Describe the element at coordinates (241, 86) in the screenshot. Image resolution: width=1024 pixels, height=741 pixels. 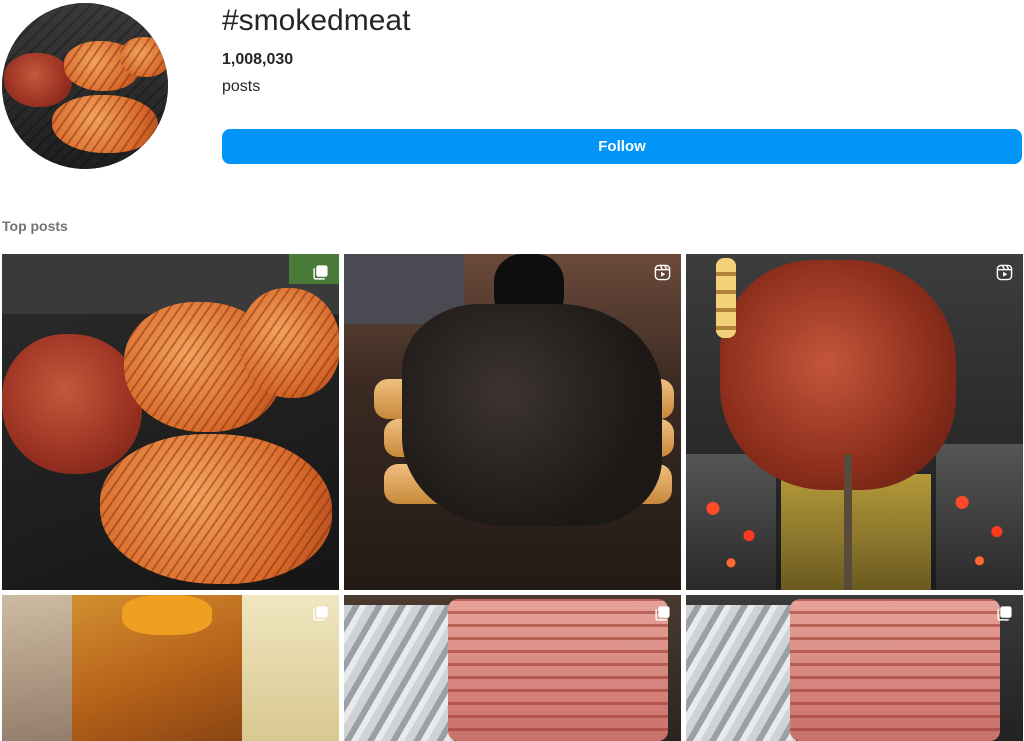
I see `post-count-label: posts` at that location.